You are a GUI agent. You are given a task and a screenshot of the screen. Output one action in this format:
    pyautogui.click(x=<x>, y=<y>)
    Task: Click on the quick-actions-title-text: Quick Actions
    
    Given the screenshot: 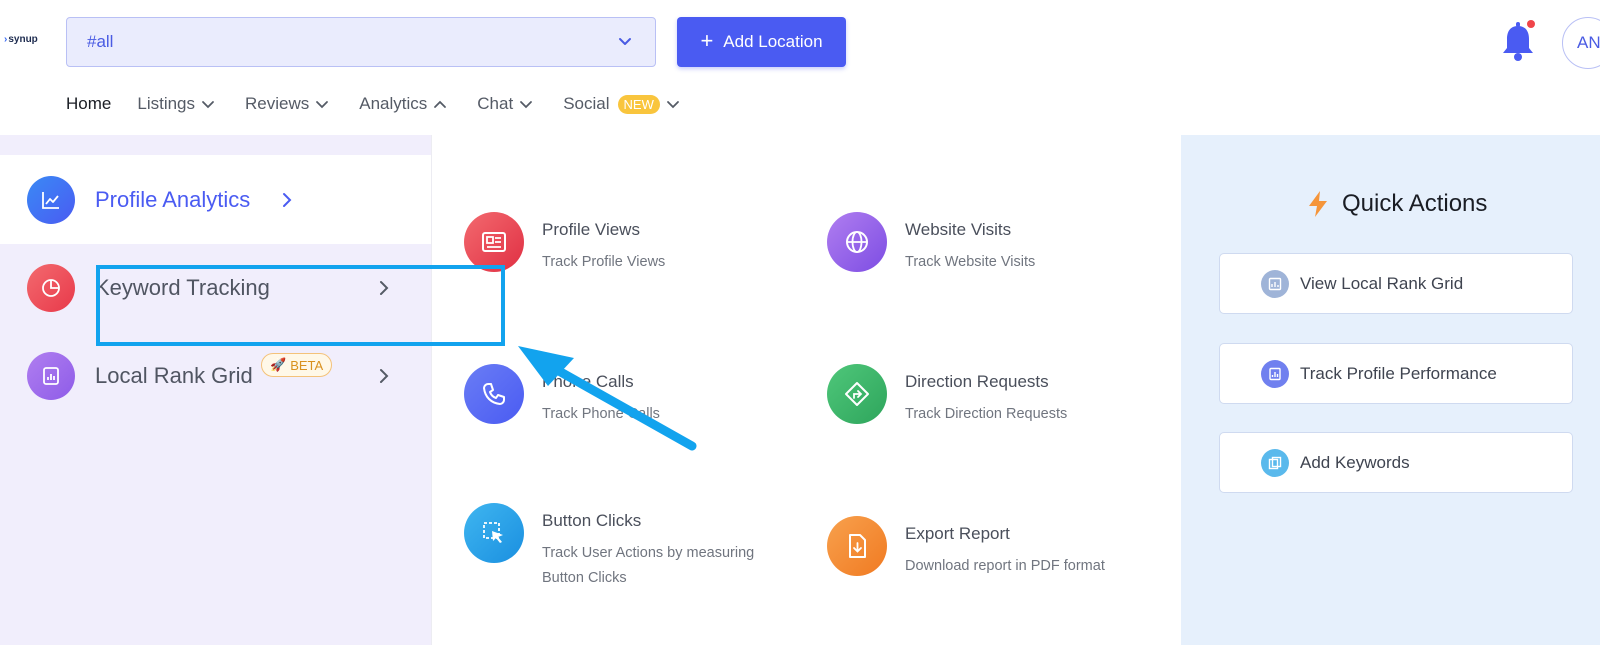 What is the action you would take?
    pyautogui.click(x=1415, y=203)
    